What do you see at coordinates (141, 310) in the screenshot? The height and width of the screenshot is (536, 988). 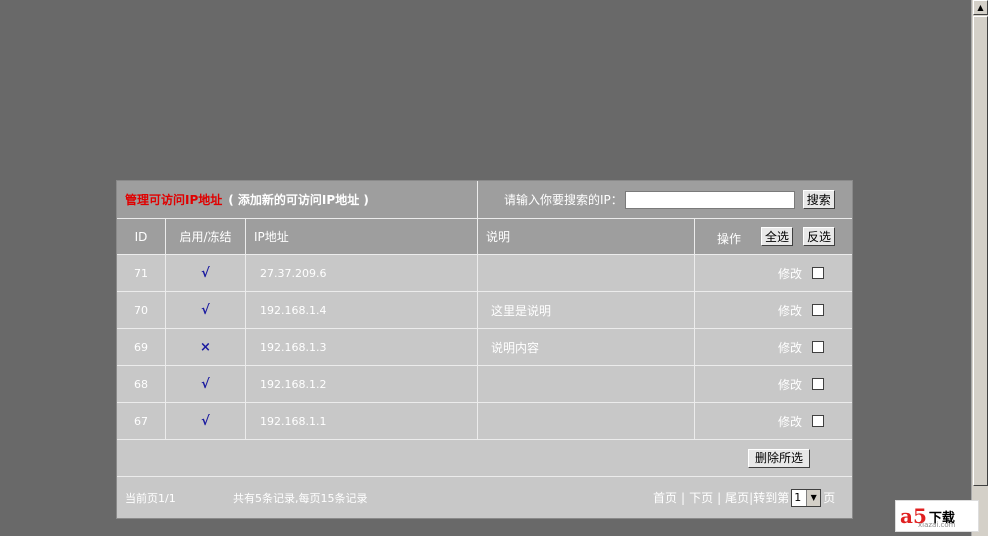 I see `row-id: 70` at bounding box center [141, 310].